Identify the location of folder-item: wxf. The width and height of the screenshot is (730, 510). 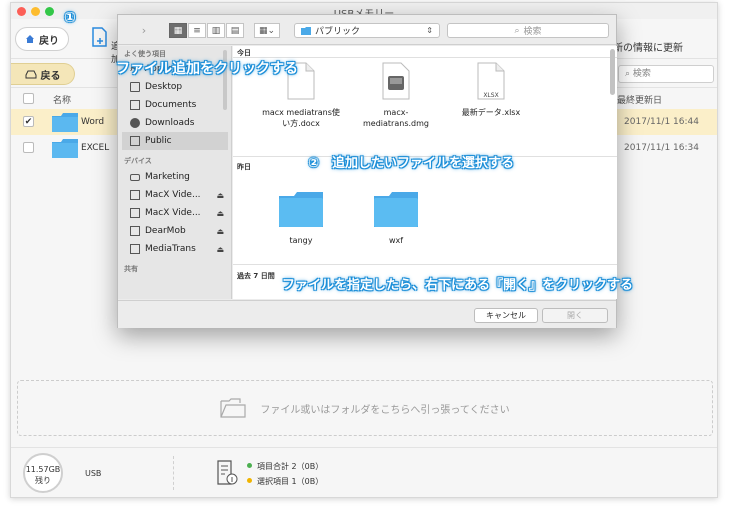
(396, 219).